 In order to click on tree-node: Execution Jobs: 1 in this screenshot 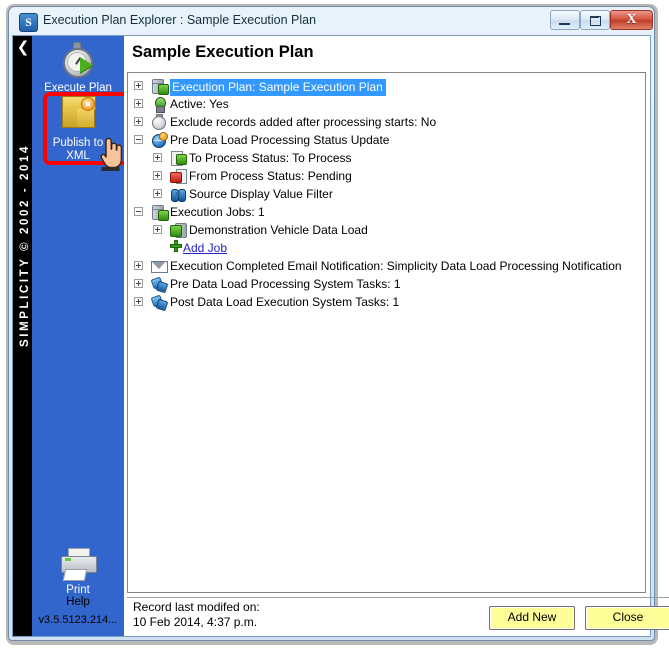, I will do `click(386, 212)`.